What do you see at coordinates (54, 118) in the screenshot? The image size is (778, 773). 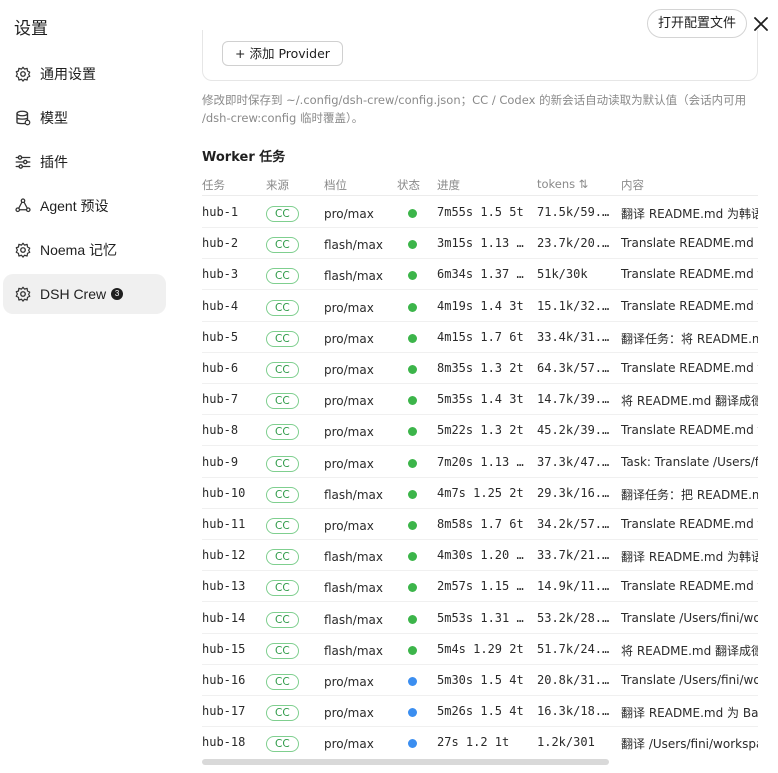 I see `sidebar-item-label: 模型` at bounding box center [54, 118].